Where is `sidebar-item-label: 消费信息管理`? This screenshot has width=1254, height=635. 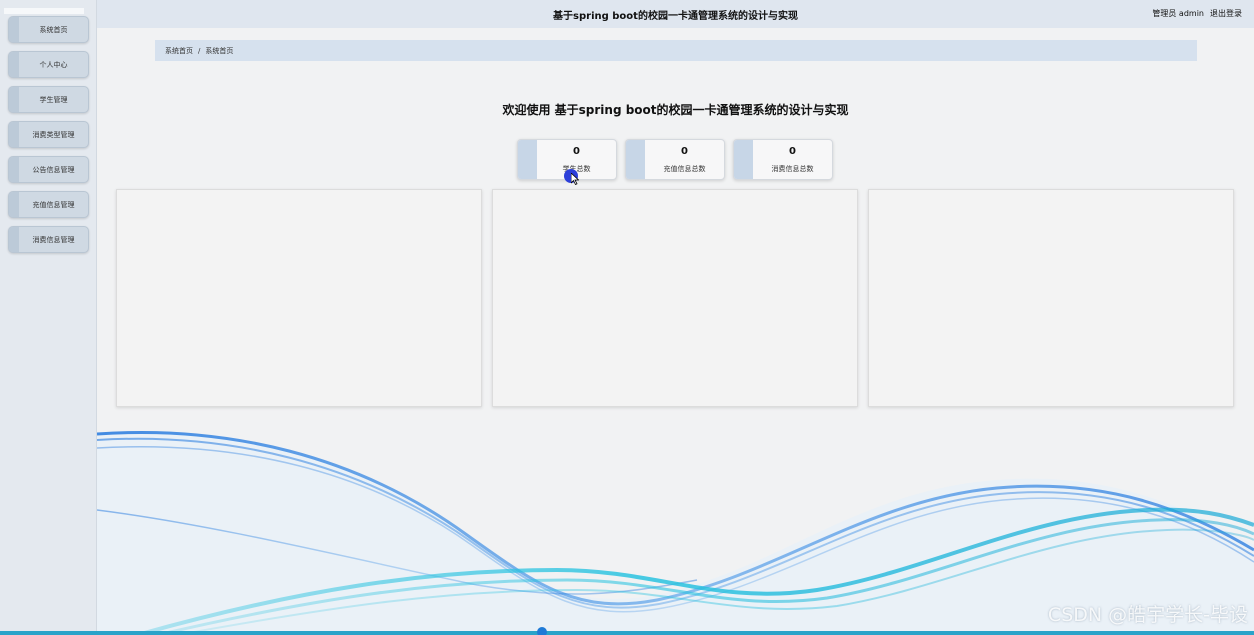 sidebar-item-label: 消费信息管理 is located at coordinates (53, 239).